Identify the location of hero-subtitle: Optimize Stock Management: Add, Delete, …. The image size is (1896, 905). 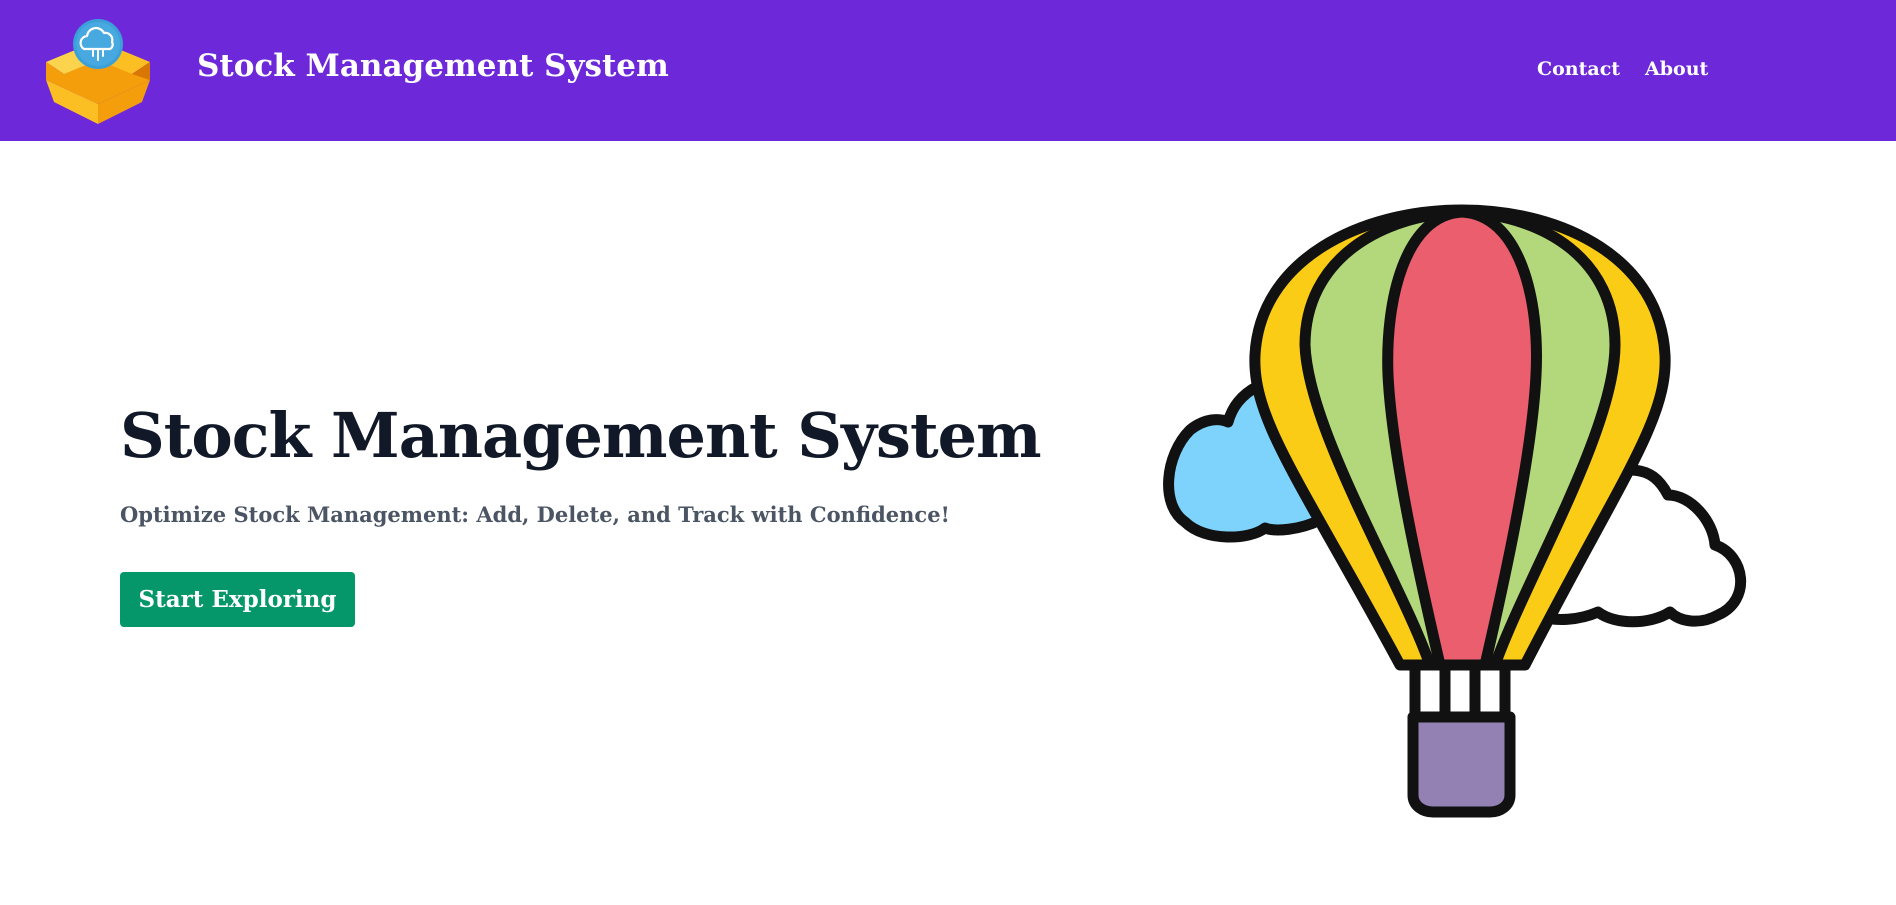
(535, 514).